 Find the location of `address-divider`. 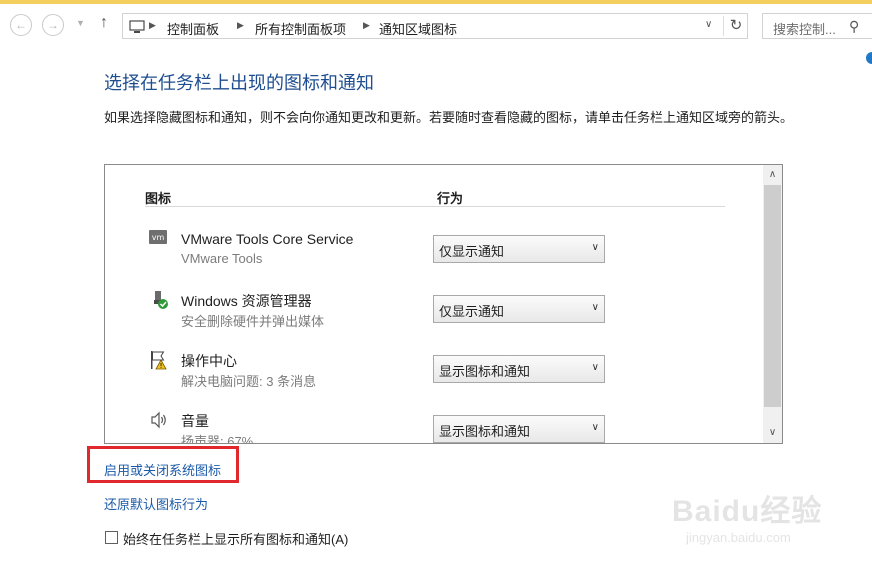

address-divider is located at coordinates (723, 26).